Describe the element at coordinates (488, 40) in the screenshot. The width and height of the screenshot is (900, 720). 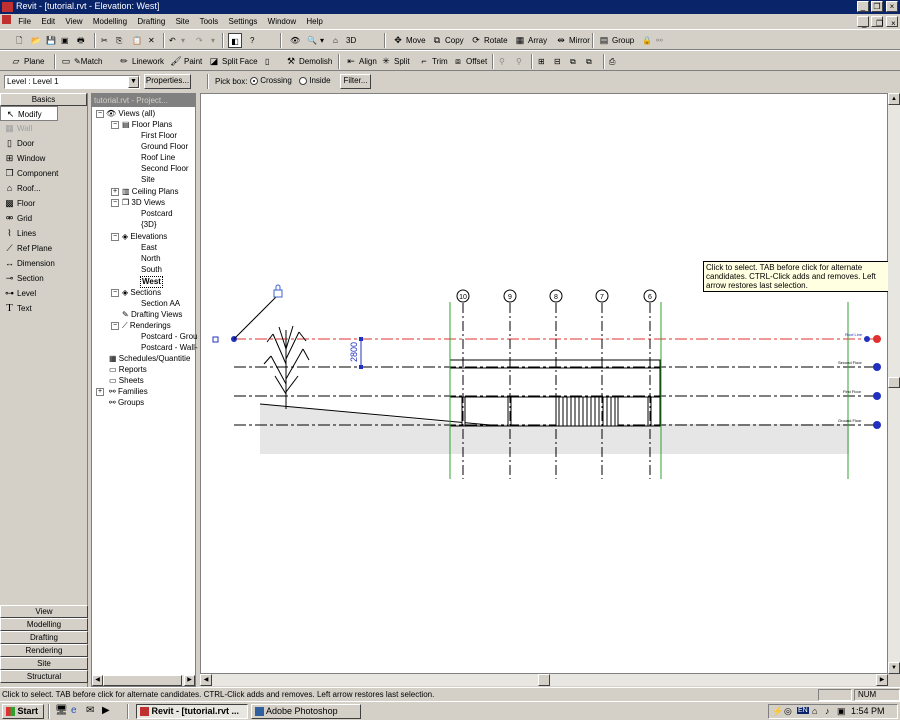
I see `rotate-button: ⟳ Rotate` at that location.